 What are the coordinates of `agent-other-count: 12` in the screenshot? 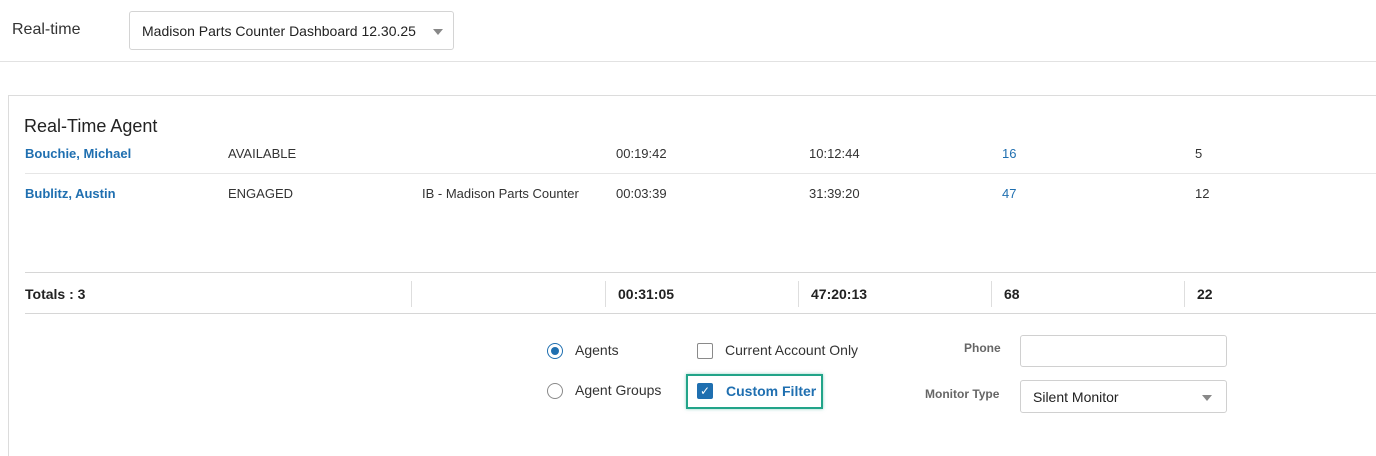 It's located at (1202, 193).